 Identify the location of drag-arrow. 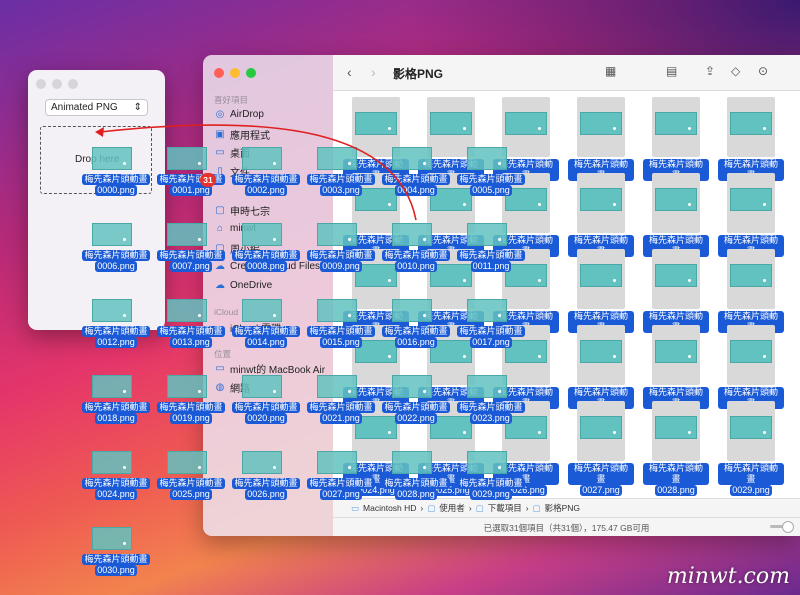
(256, 172).